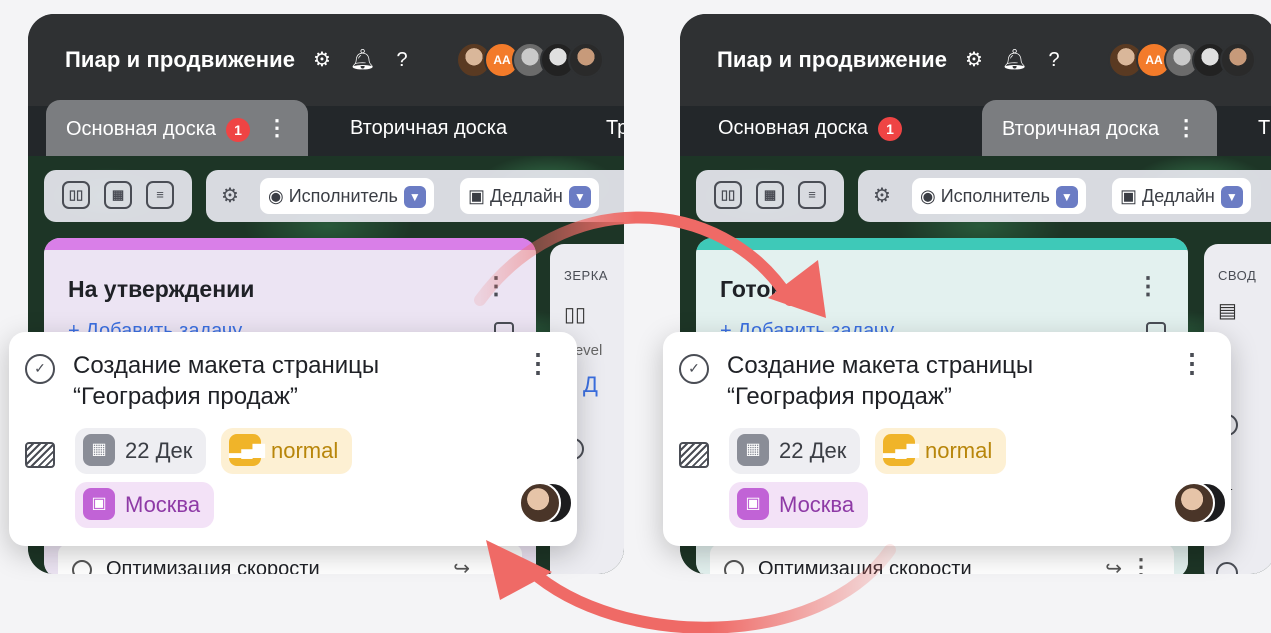  I want to click on arrow-bottom, so click(710, 588).